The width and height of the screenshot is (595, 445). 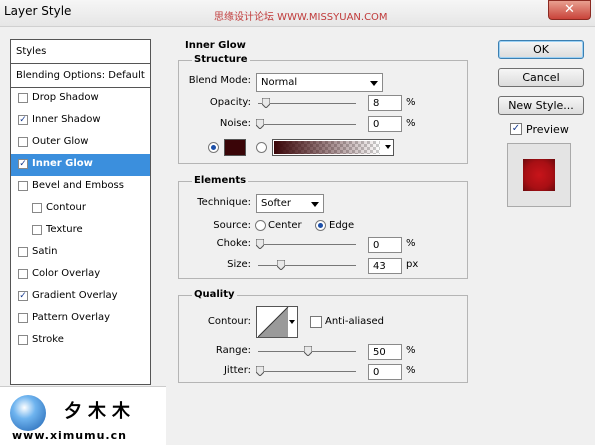 What do you see at coordinates (80, 253) in the screenshot?
I see `style-item-satin: Satin` at bounding box center [80, 253].